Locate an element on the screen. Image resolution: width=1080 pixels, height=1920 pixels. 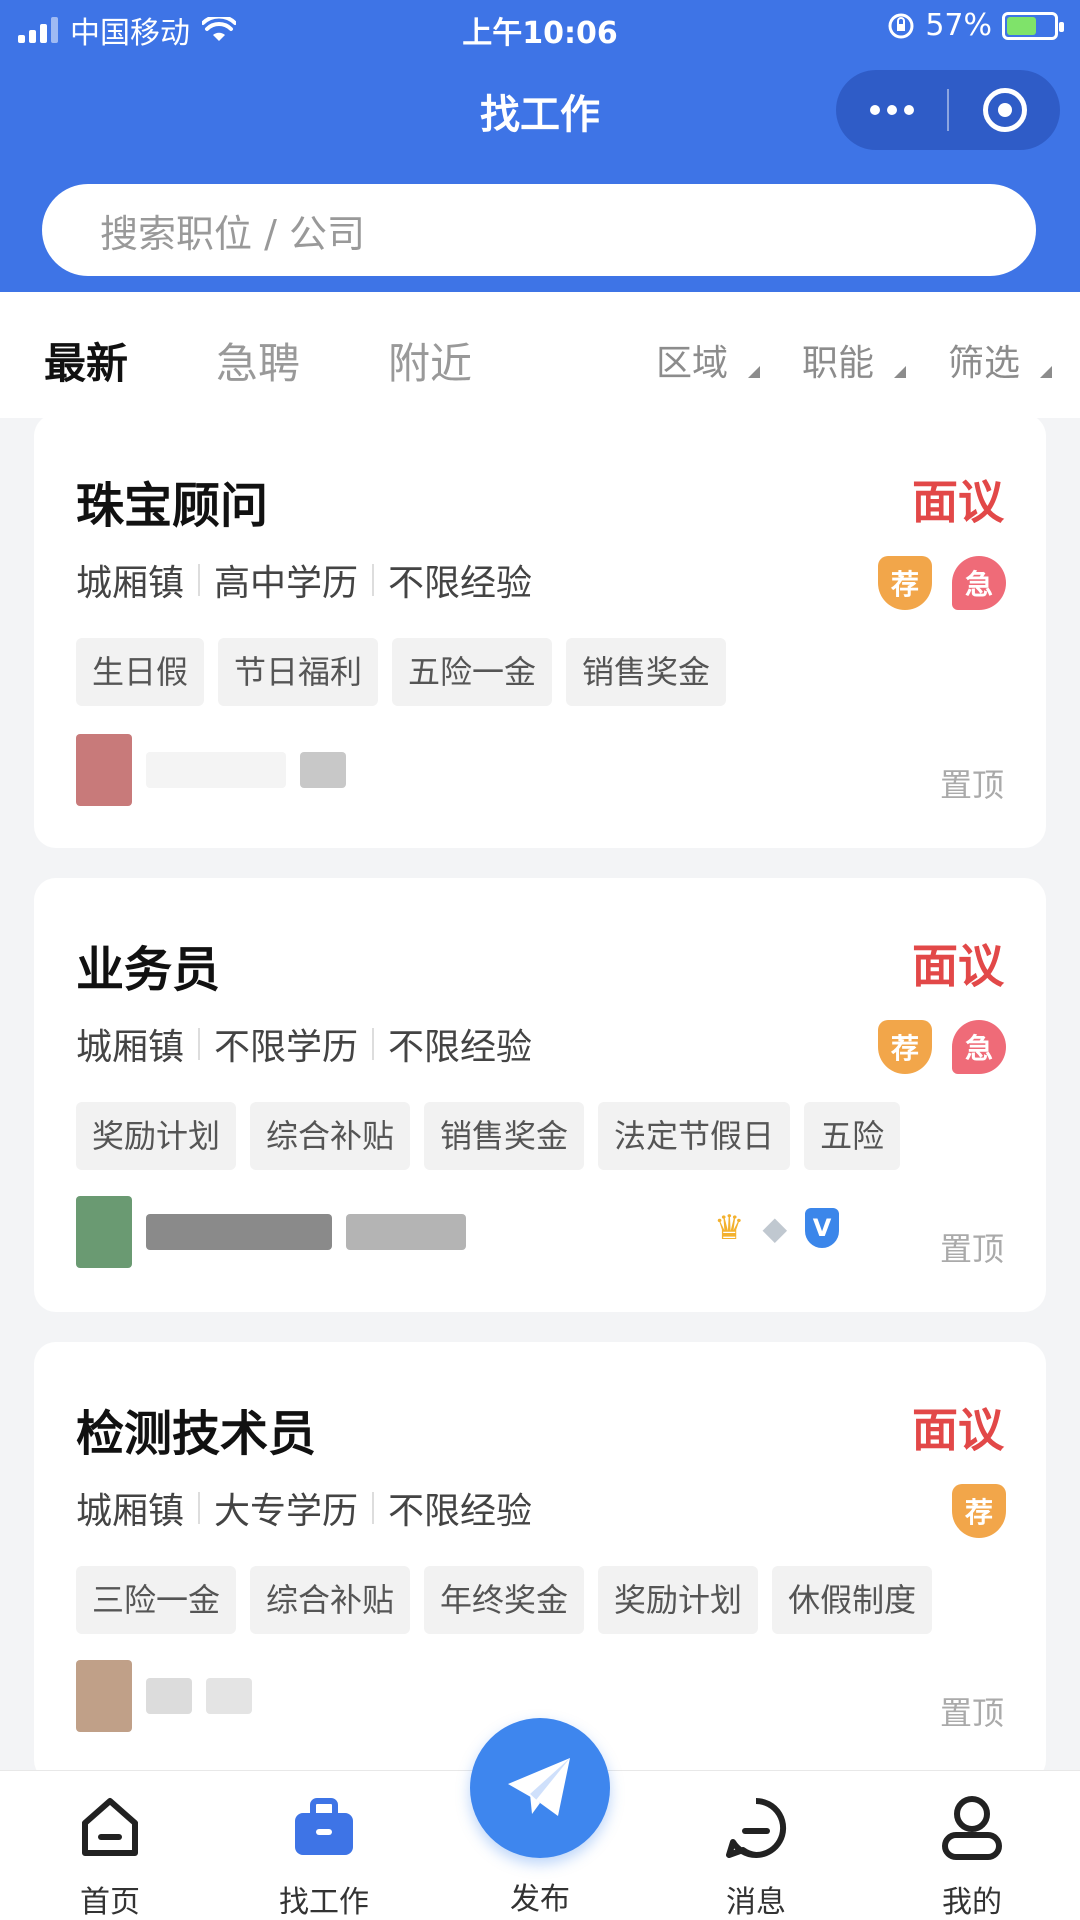
paper-plane-icon is located at coordinates (539, 1787).